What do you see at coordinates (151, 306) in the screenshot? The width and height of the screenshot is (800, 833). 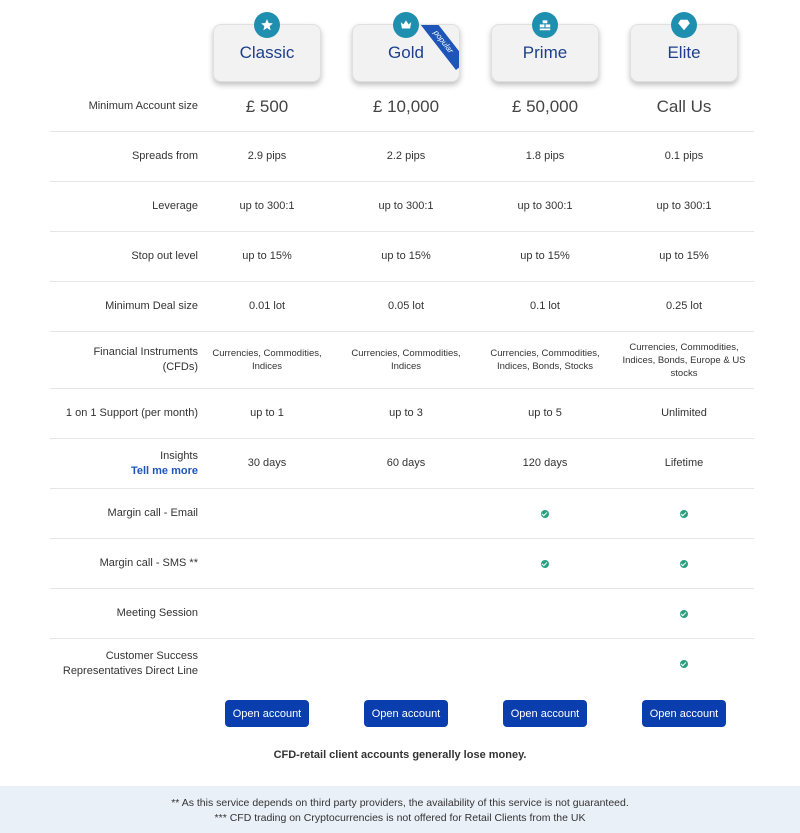 I see `row-label: Minimum Deal size` at bounding box center [151, 306].